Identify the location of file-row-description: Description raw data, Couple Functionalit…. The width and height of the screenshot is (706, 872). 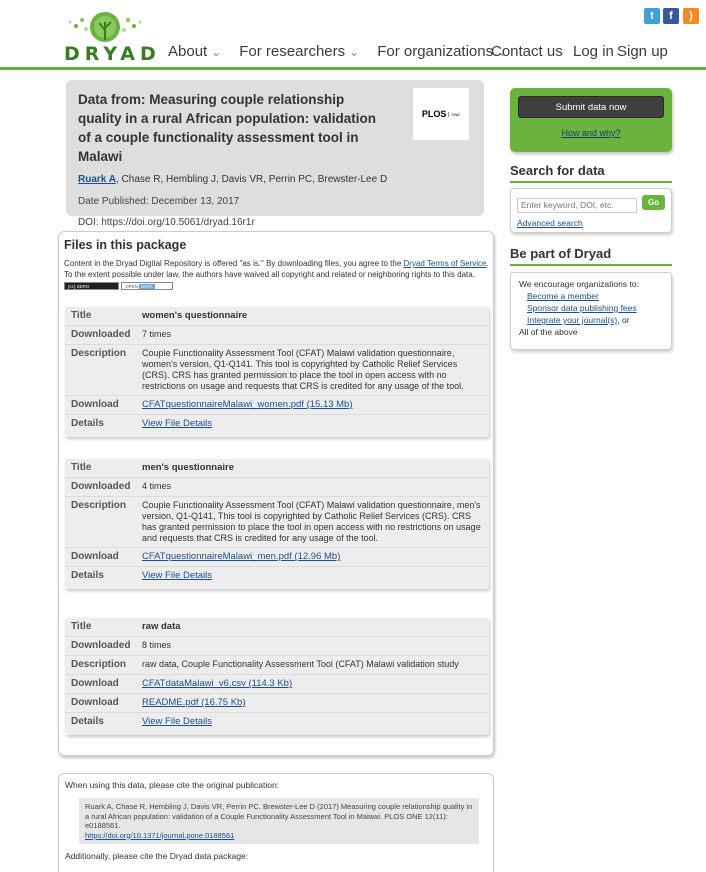
(277, 665).